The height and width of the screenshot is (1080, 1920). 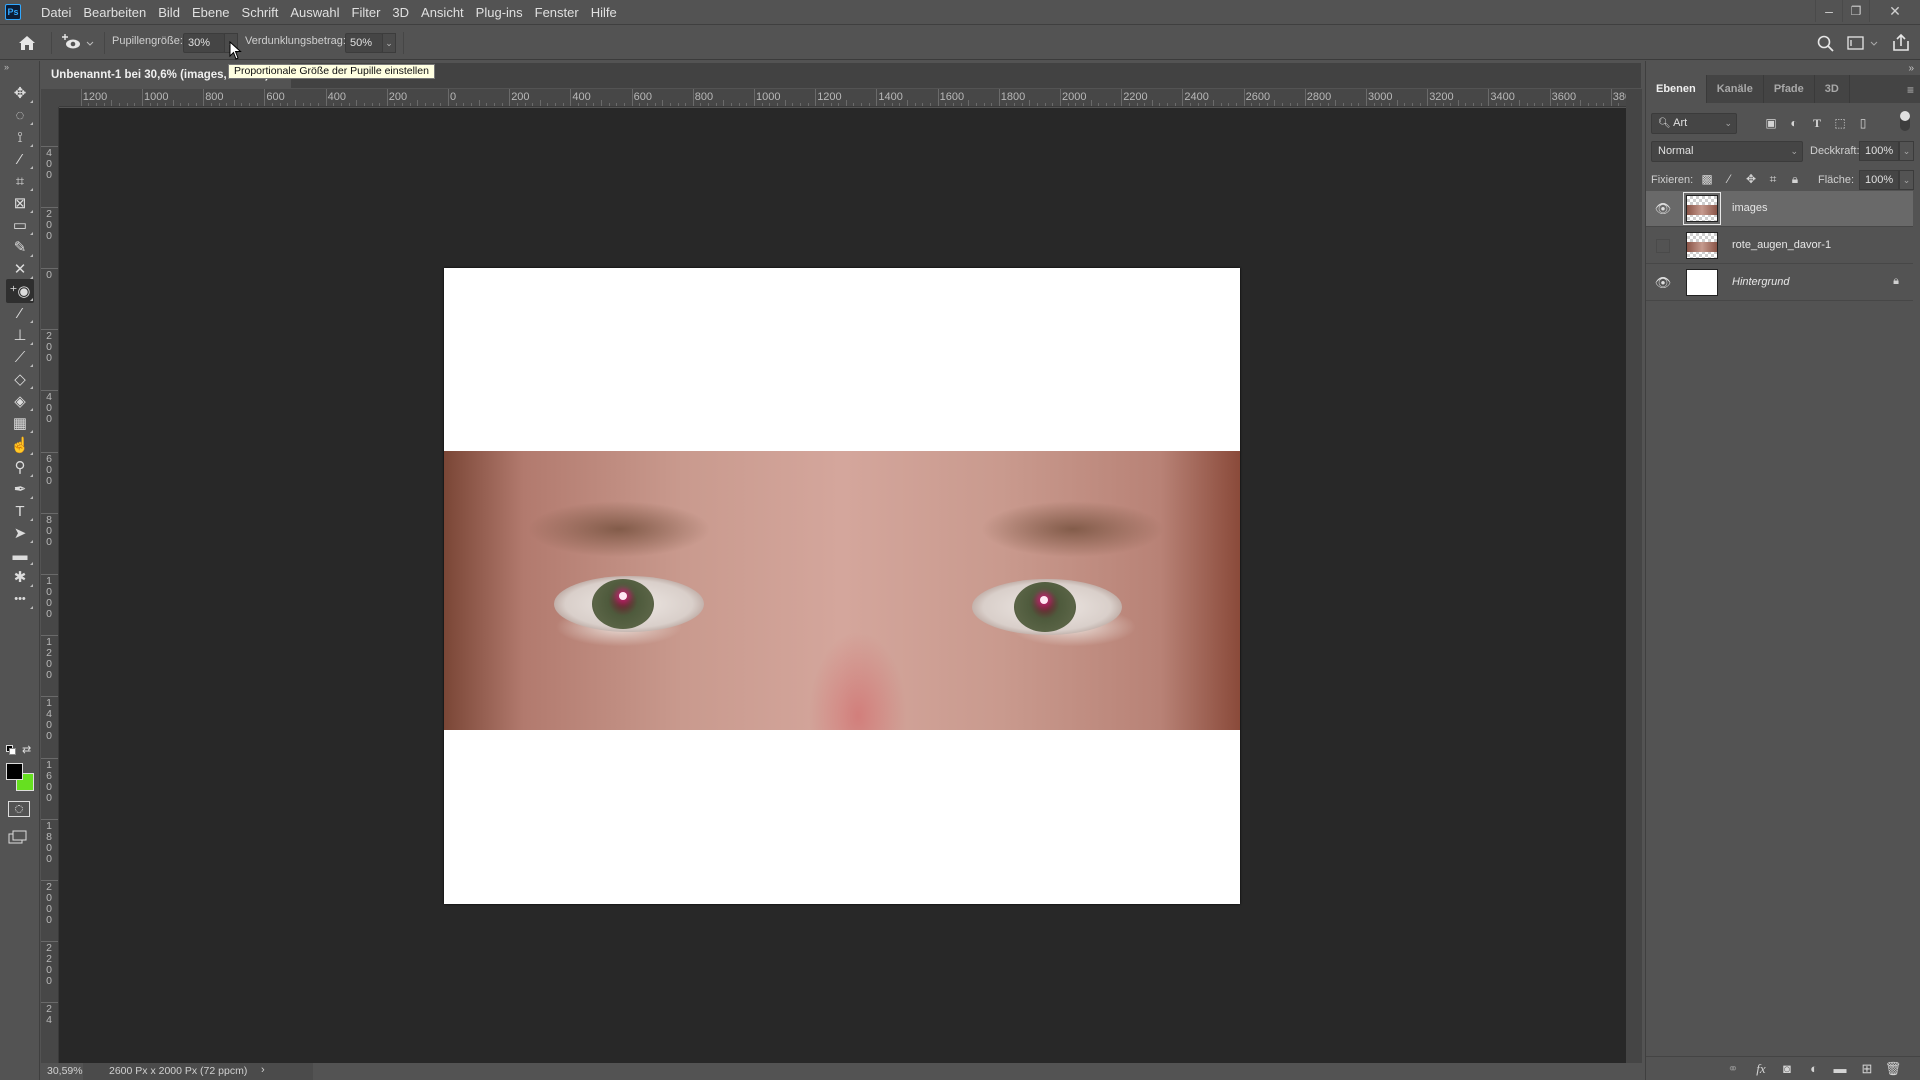 I want to click on tab-pfade: Pfade, so click(x=1789, y=89).